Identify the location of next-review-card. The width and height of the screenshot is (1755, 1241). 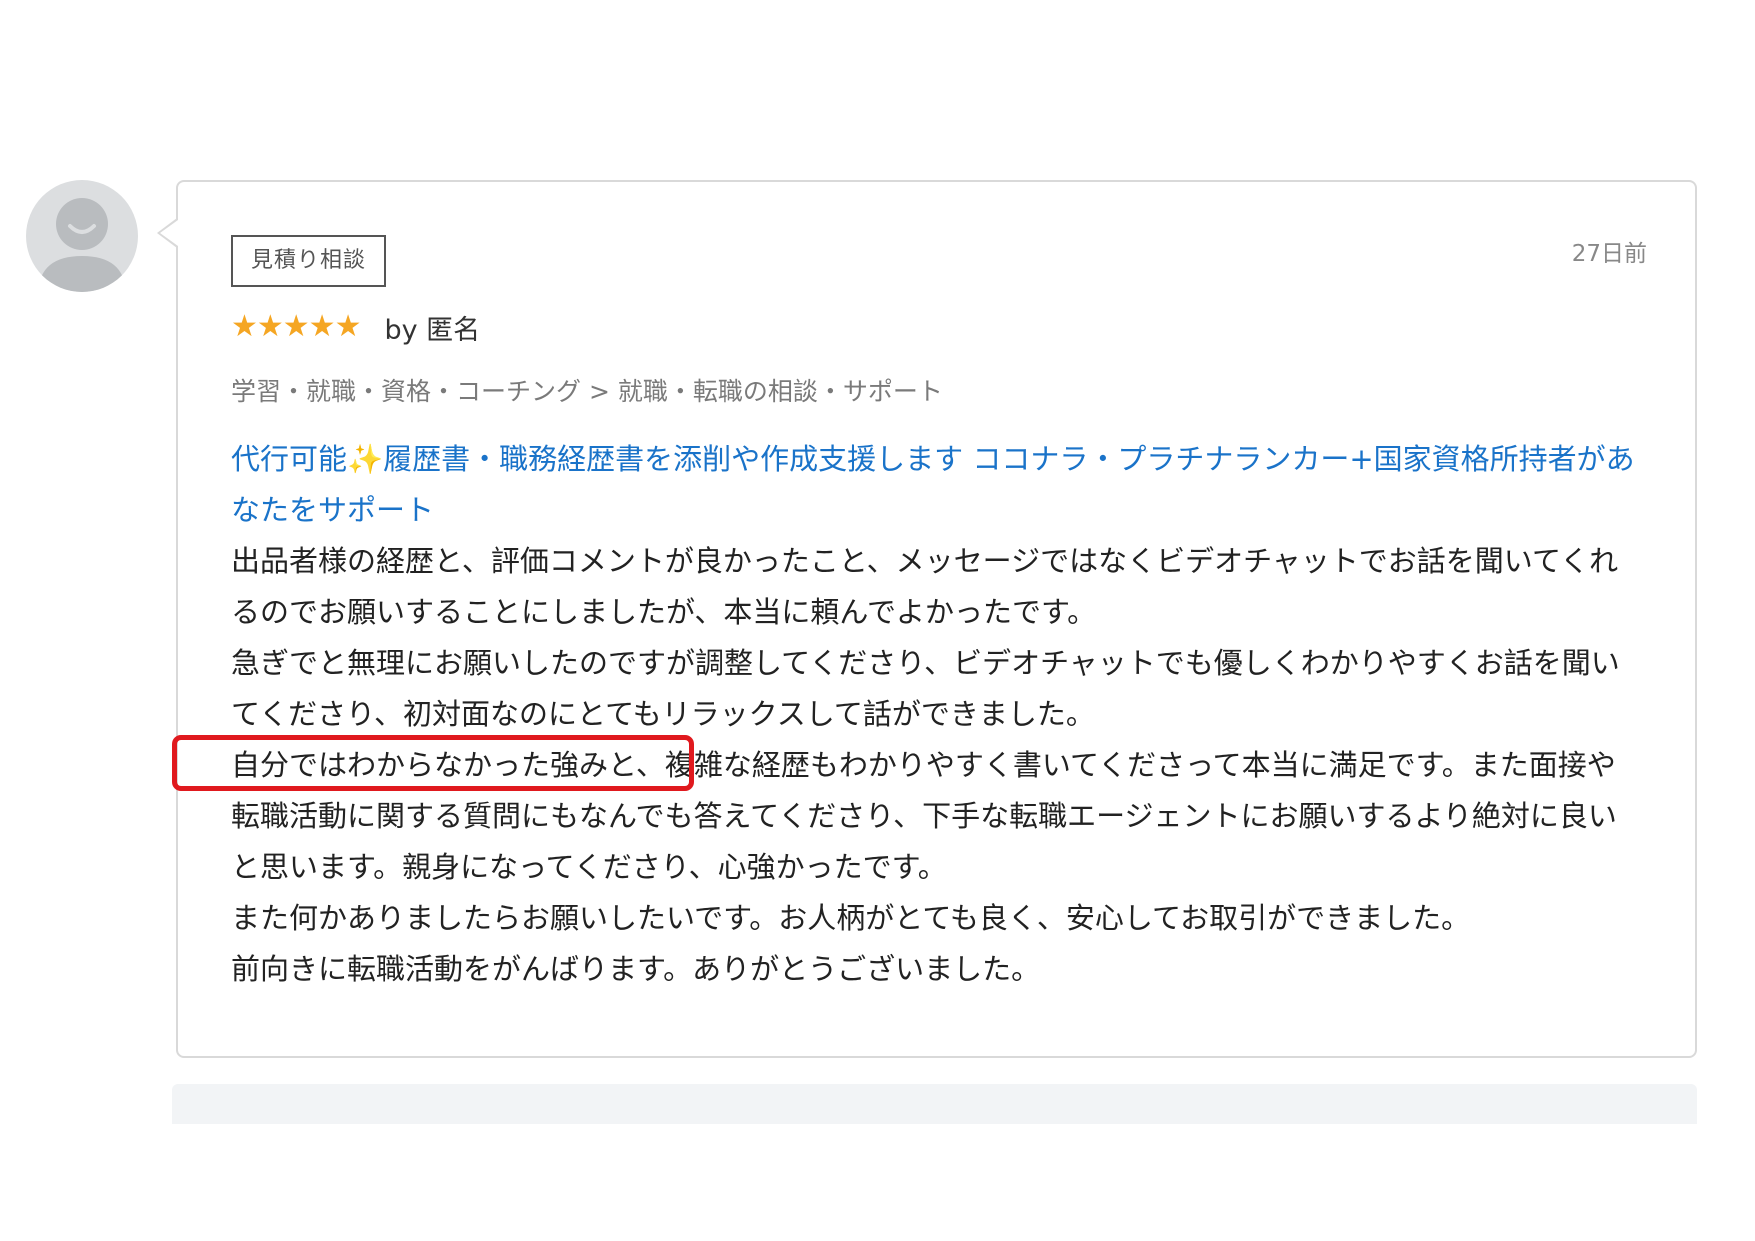
(934, 1104).